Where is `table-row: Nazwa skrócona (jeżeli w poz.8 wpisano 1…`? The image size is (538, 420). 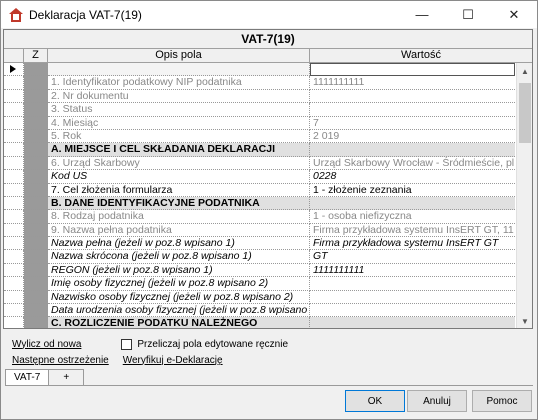 table-row: Nazwa skrócona (jeżeli w poz.8 wpisano 1… is located at coordinates (259, 257).